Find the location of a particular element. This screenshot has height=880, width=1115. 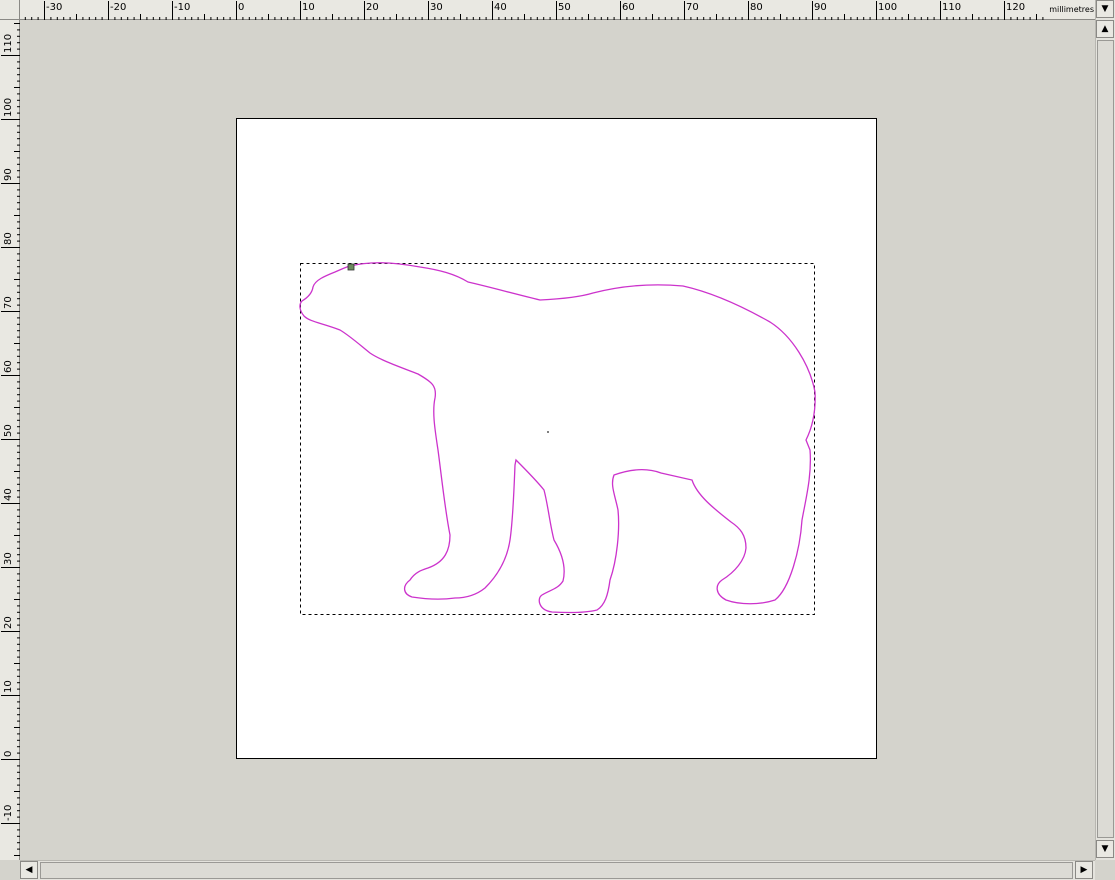

node-handle is located at coordinates (351, 267).